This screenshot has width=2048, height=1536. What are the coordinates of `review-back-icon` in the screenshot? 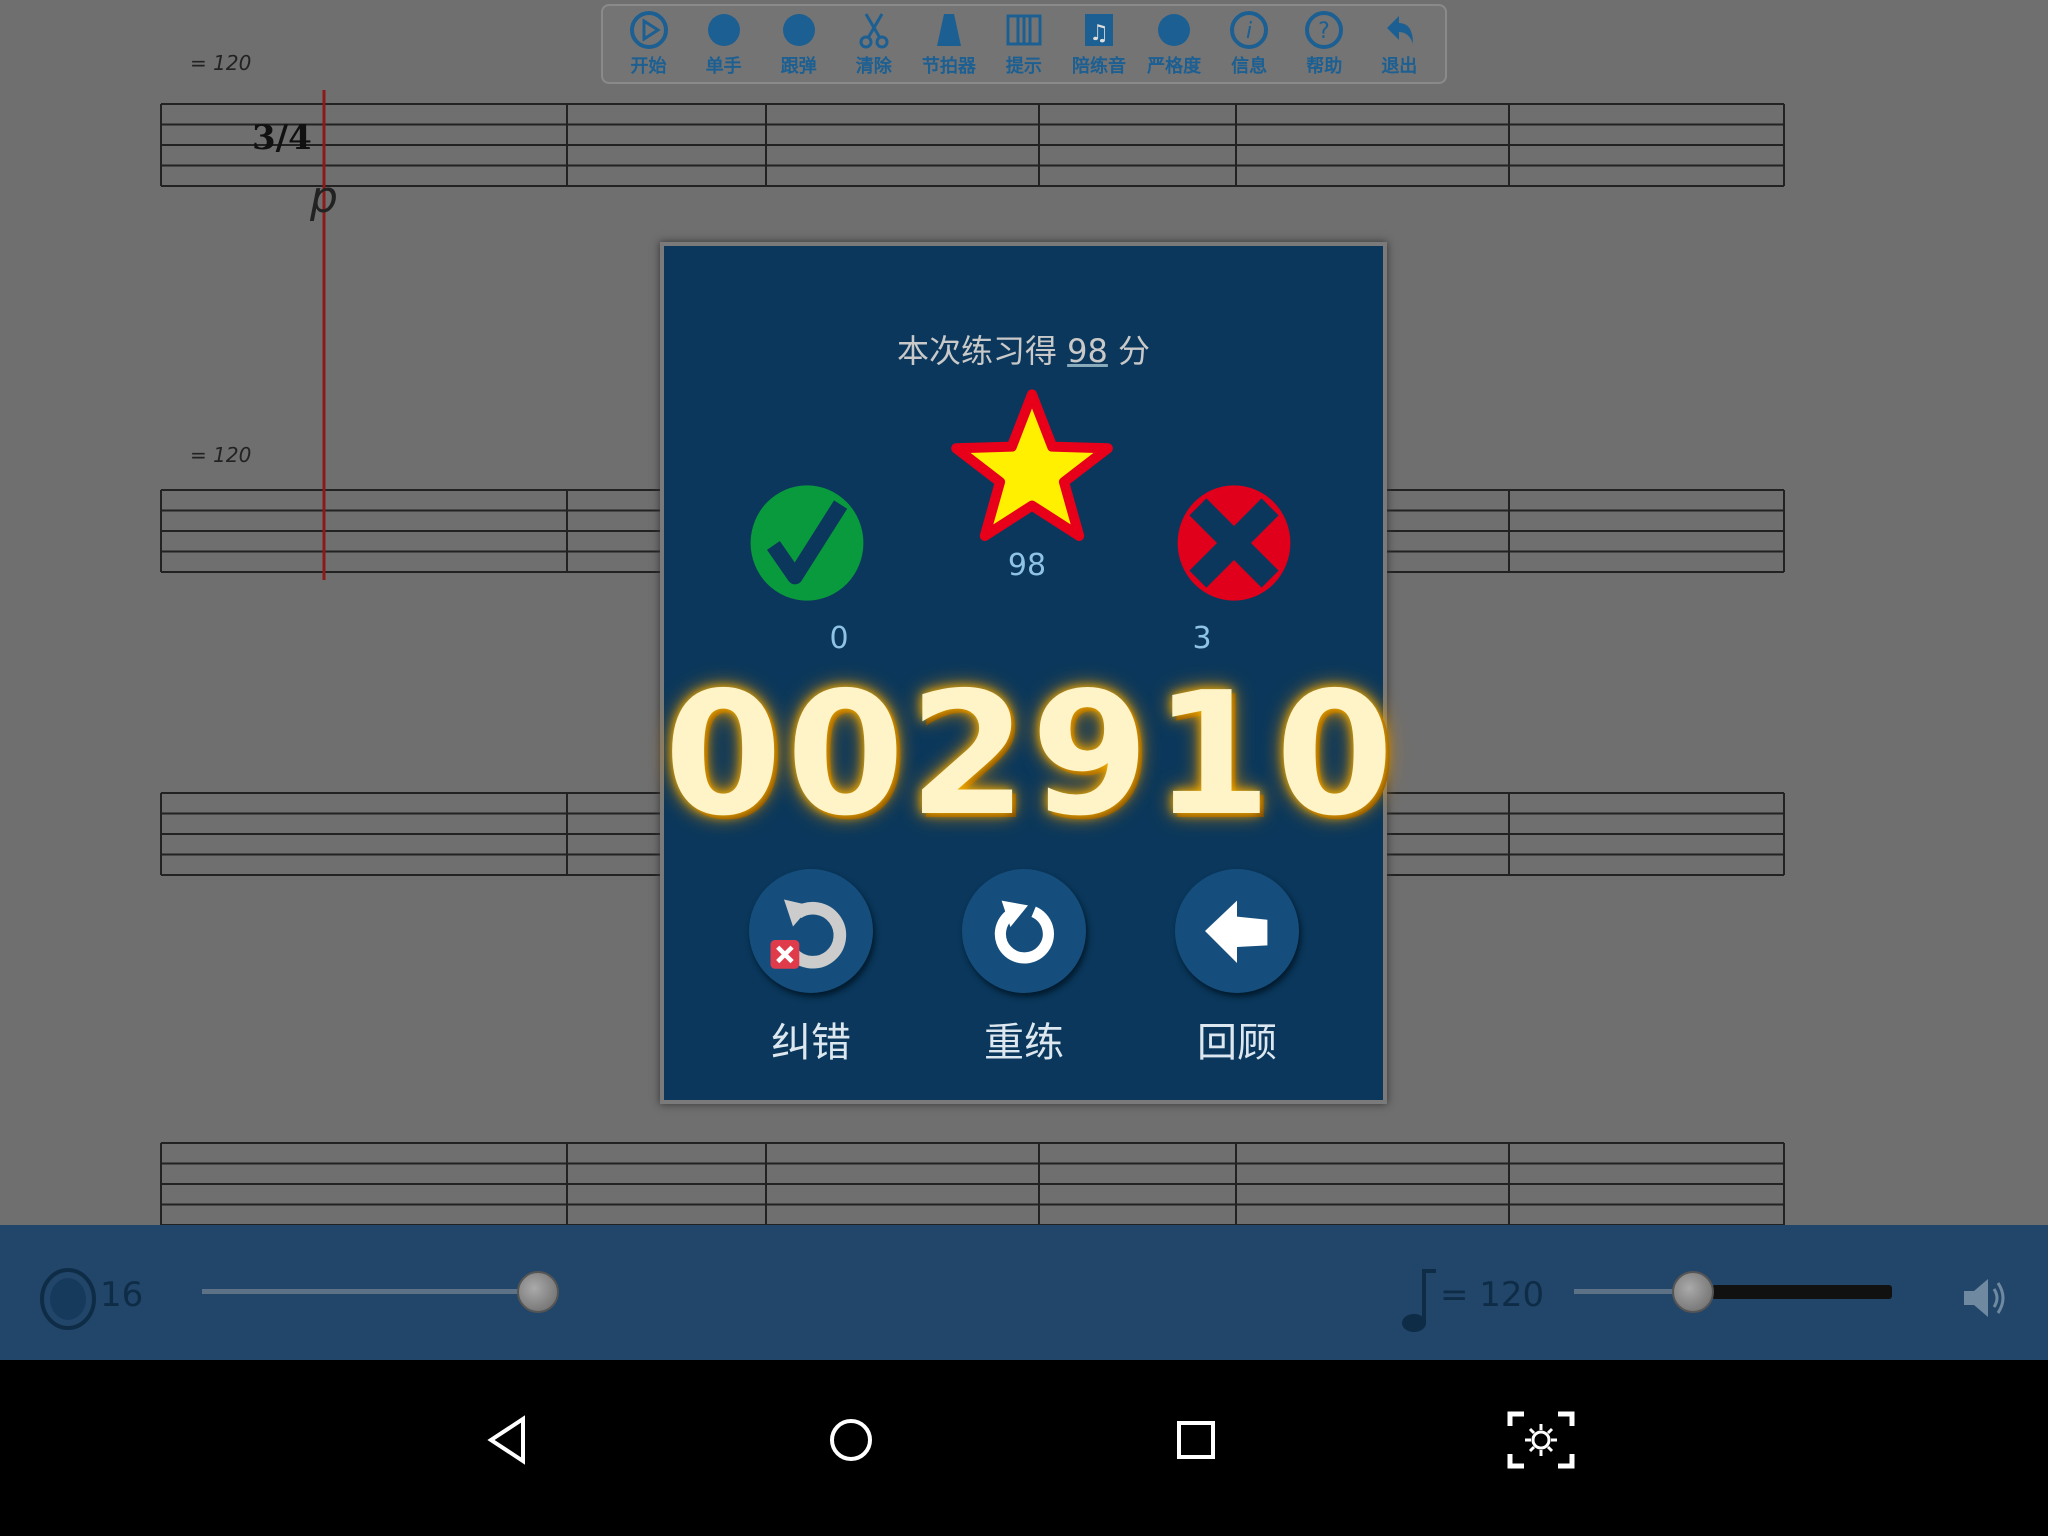 It's located at (1236, 931).